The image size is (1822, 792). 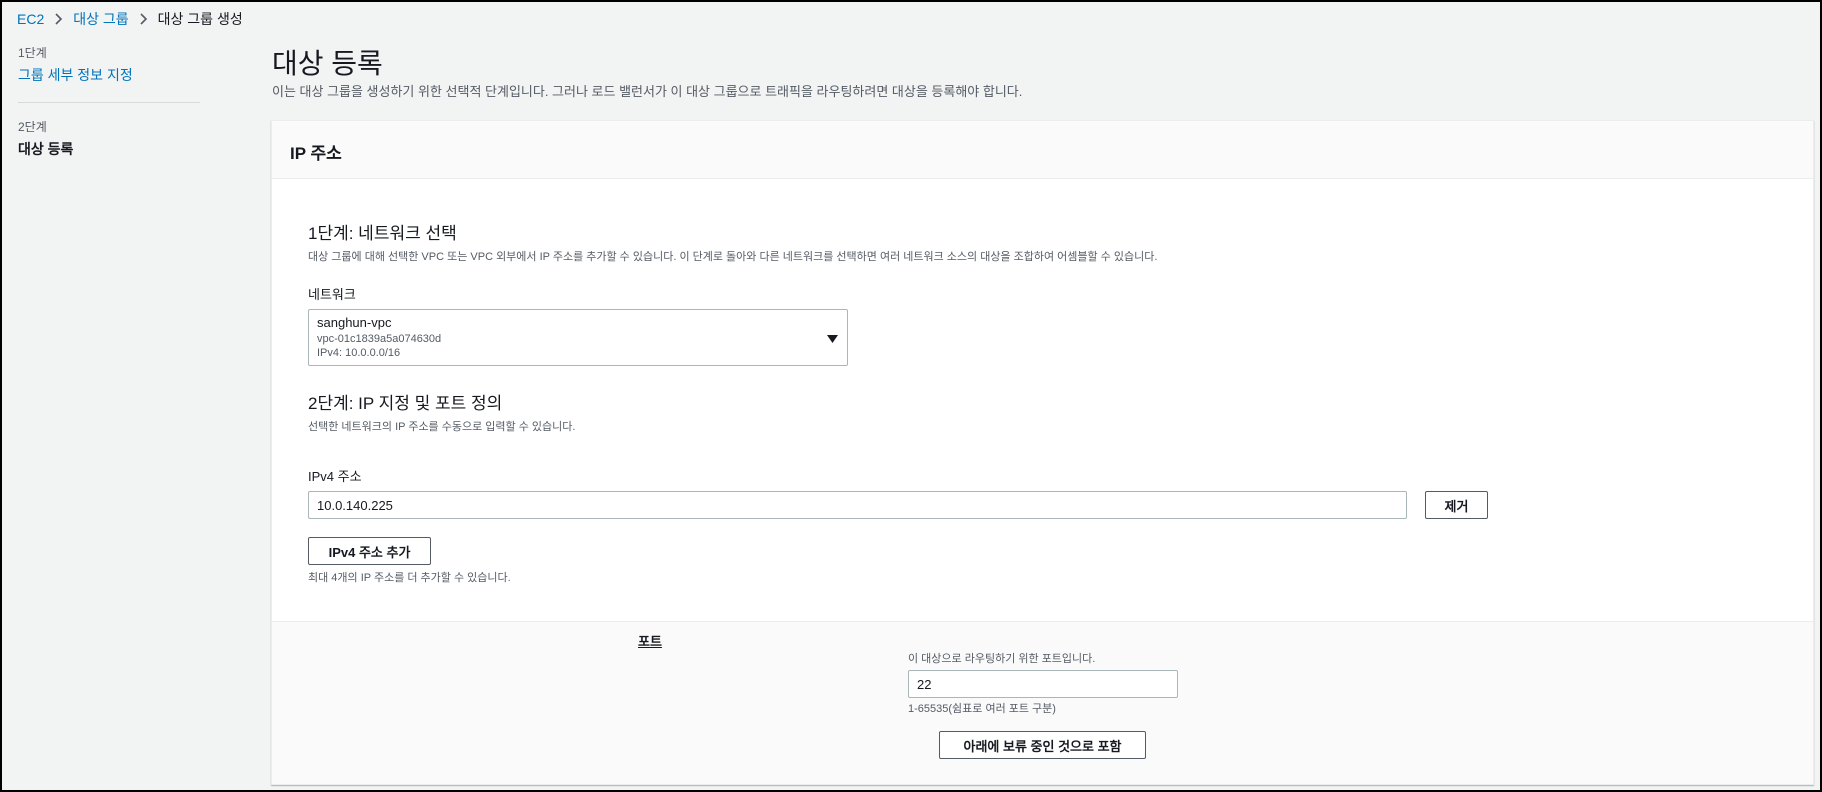 I want to click on step2-description: 선택한 네트워크의 IP 주소를 수동으로 입력할 수 있습니다., so click(x=442, y=427).